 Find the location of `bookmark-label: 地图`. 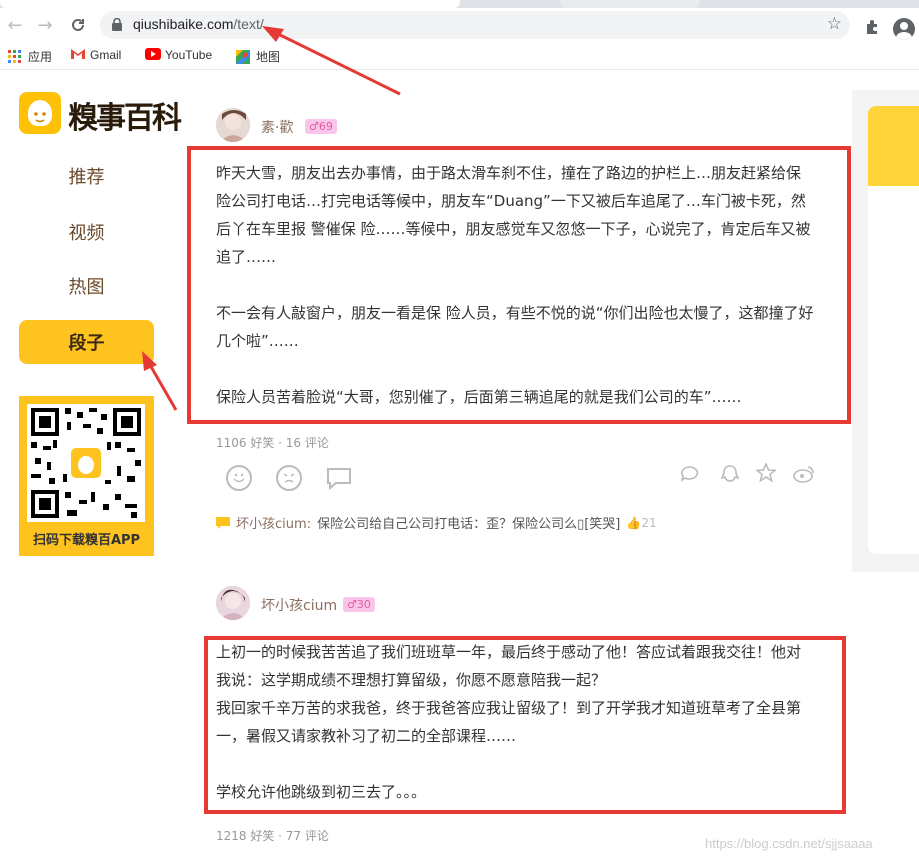

bookmark-label: 地图 is located at coordinates (268, 57).